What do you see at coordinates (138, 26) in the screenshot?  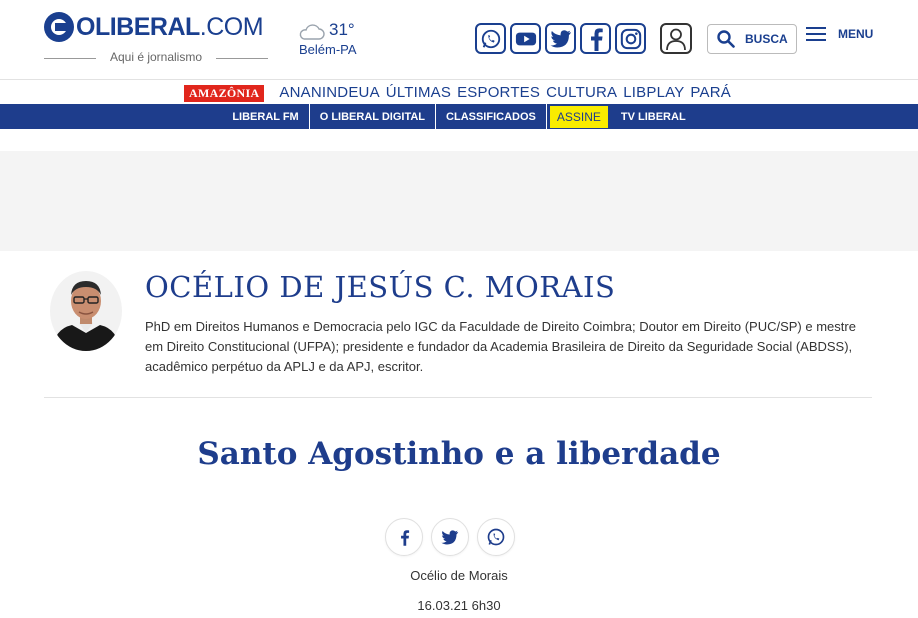 I see `logo-text: OLIBERAL` at bounding box center [138, 26].